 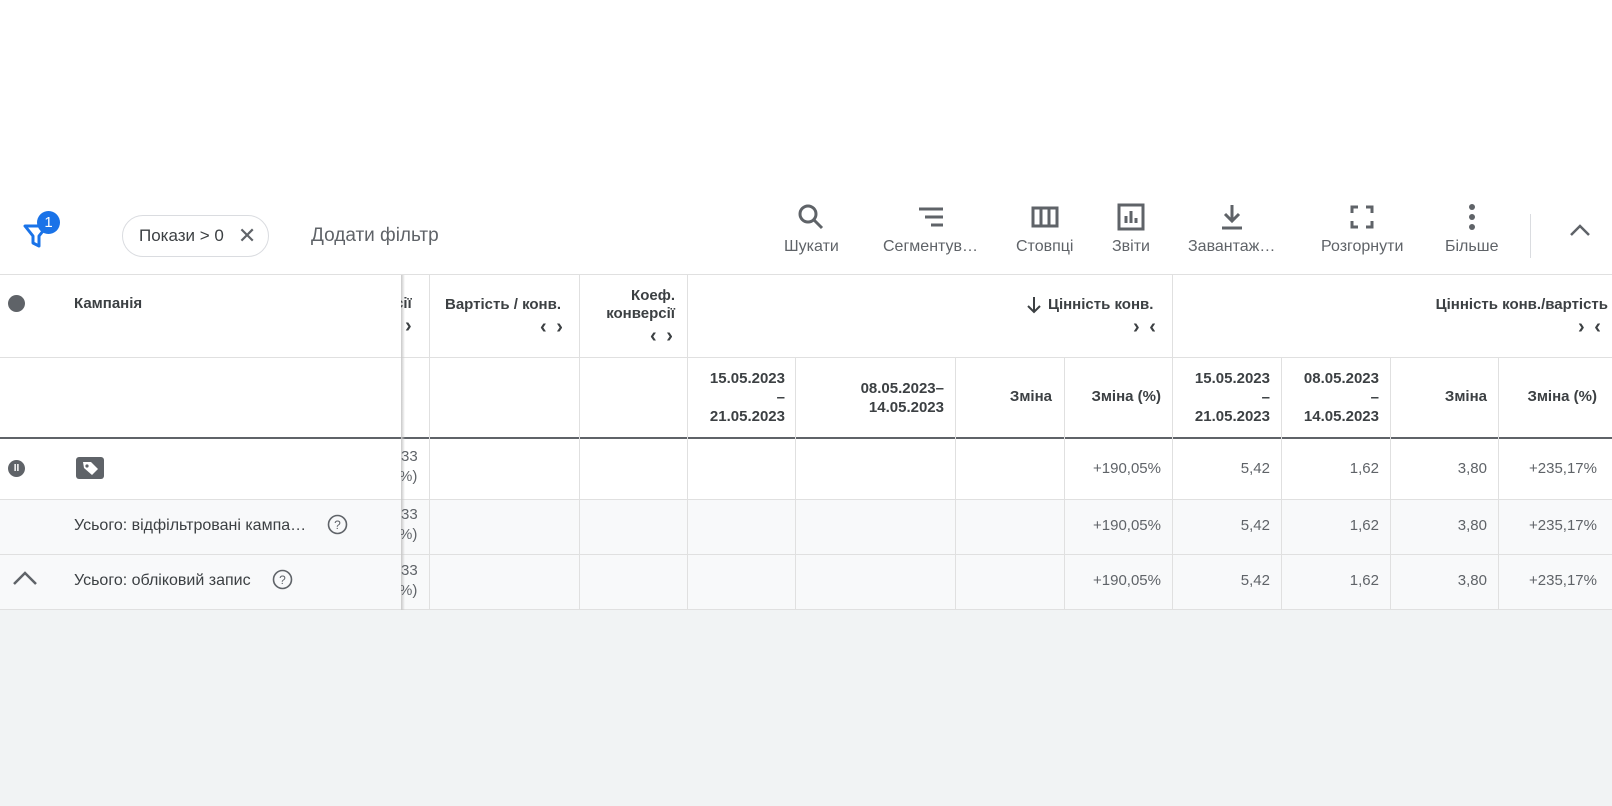 What do you see at coordinates (872, 398) in the screenshot?
I see `subheader-period2: 08.05.2023– 14.05.2023` at bounding box center [872, 398].